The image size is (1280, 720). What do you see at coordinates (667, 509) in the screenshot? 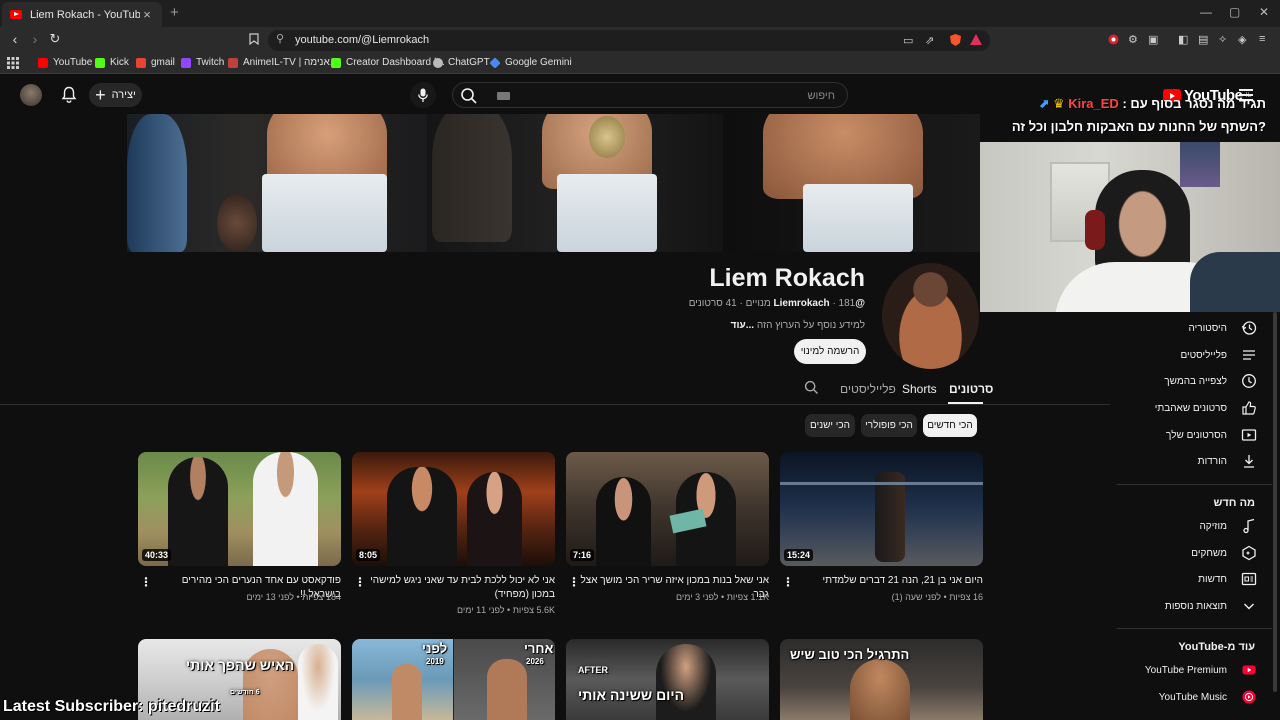
I see `video-thumbnail: 7:16` at bounding box center [667, 509].